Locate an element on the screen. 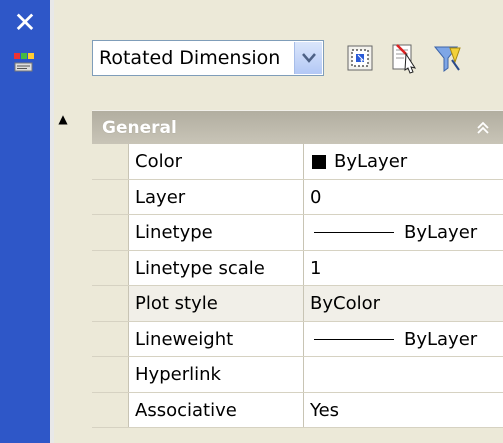 Image resolution: width=503 pixels, height=443 pixels. property-value-cell: Yes is located at coordinates (403, 409).